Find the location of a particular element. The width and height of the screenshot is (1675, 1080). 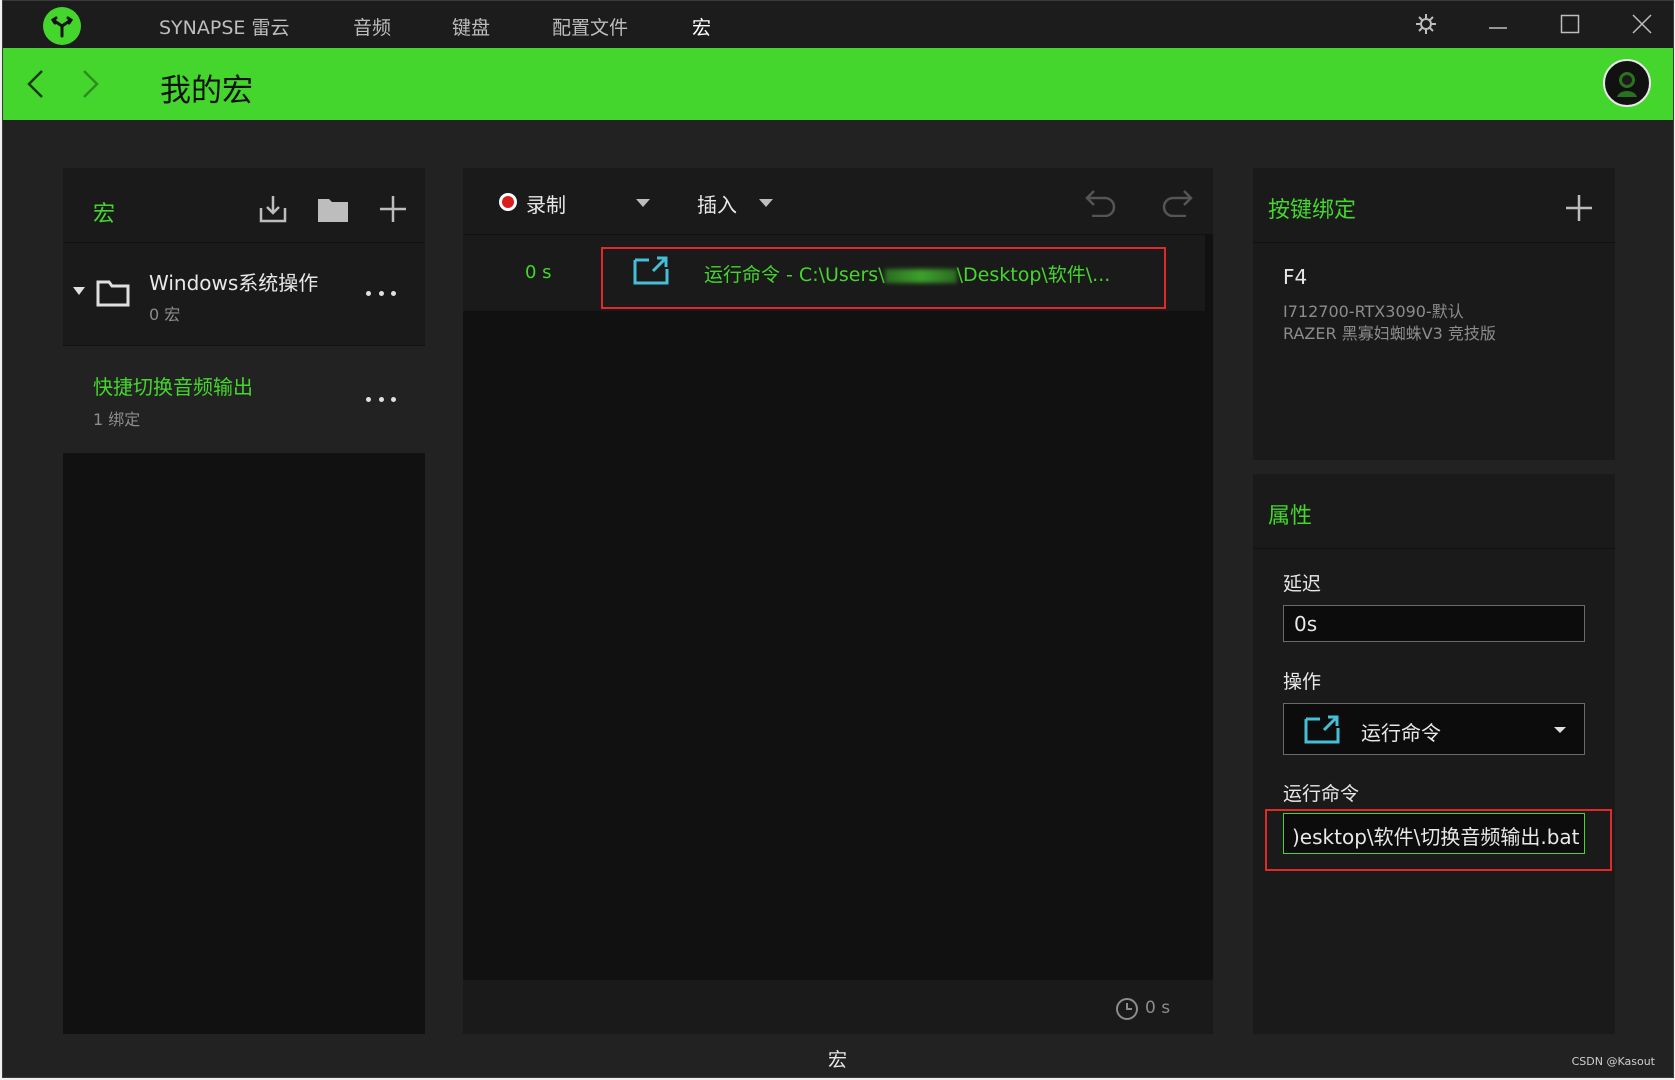

import-icon is located at coordinates (273, 209).